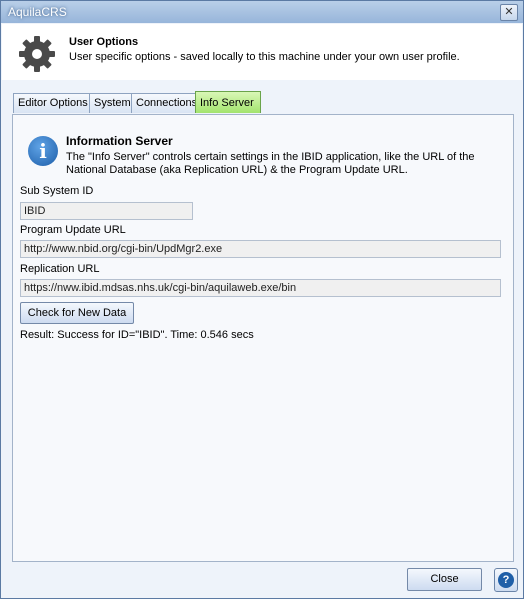  Describe the element at coordinates (60, 269) in the screenshot. I see `replication-url-label: Replication URL` at that location.